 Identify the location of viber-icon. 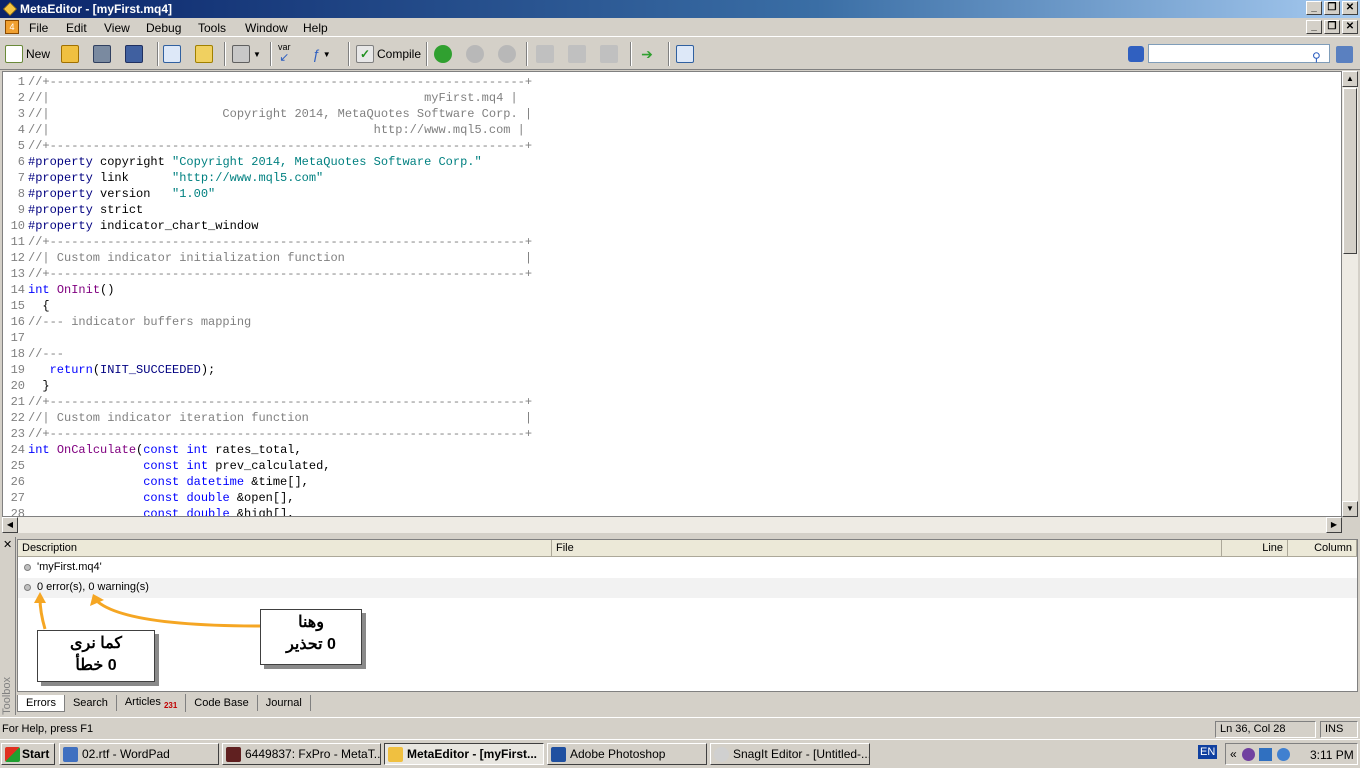
(1248, 754).